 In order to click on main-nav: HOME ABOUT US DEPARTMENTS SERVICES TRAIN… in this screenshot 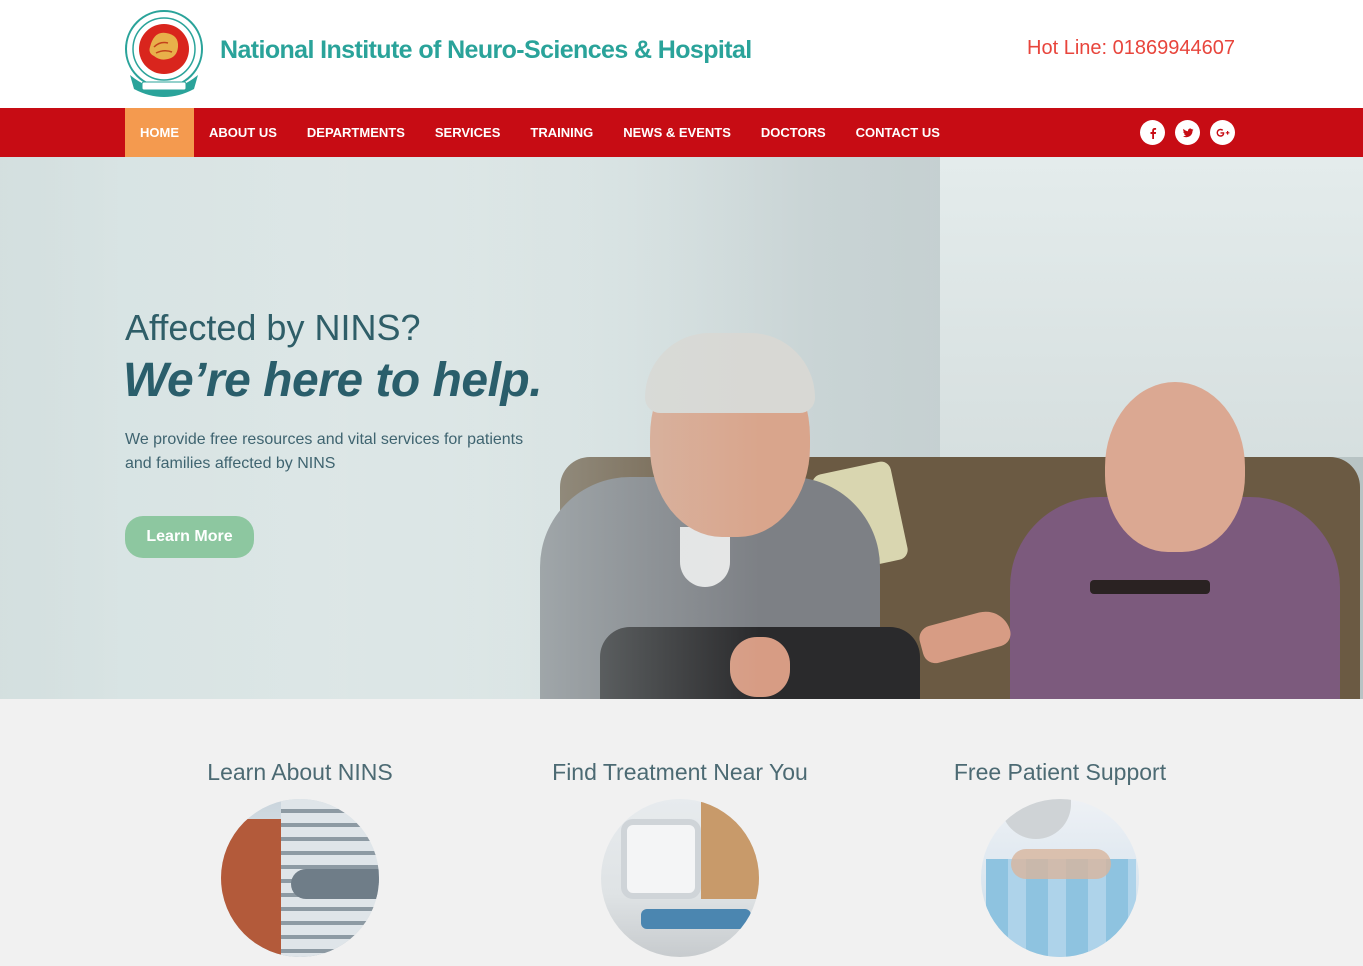, I will do `click(681, 132)`.